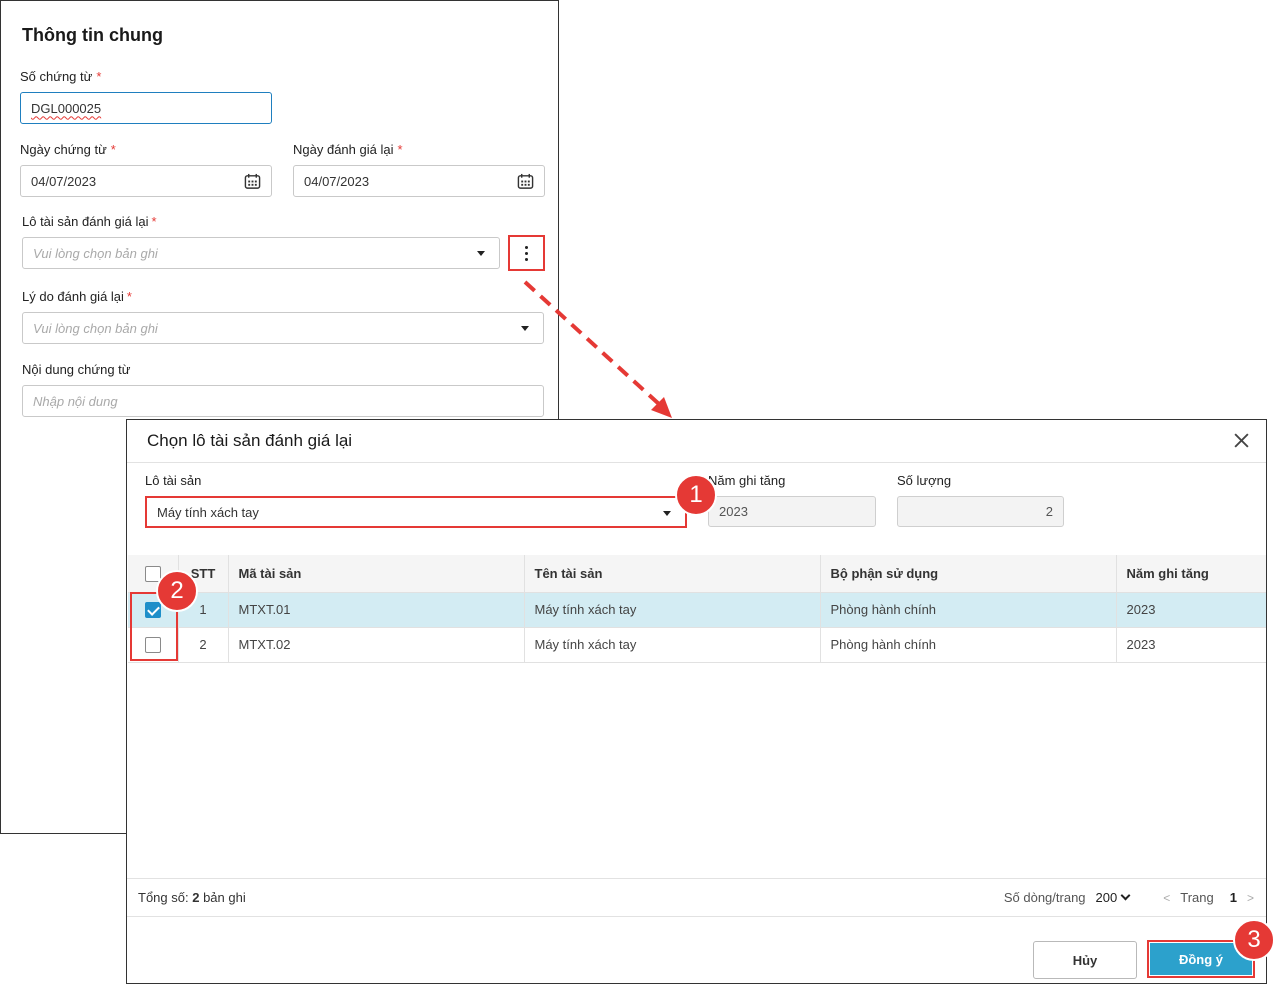  What do you see at coordinates (192, 897) in the screenshot?
I see `total-records: Tổng số: 2 bản ghi` at bounding box center [192, 897].